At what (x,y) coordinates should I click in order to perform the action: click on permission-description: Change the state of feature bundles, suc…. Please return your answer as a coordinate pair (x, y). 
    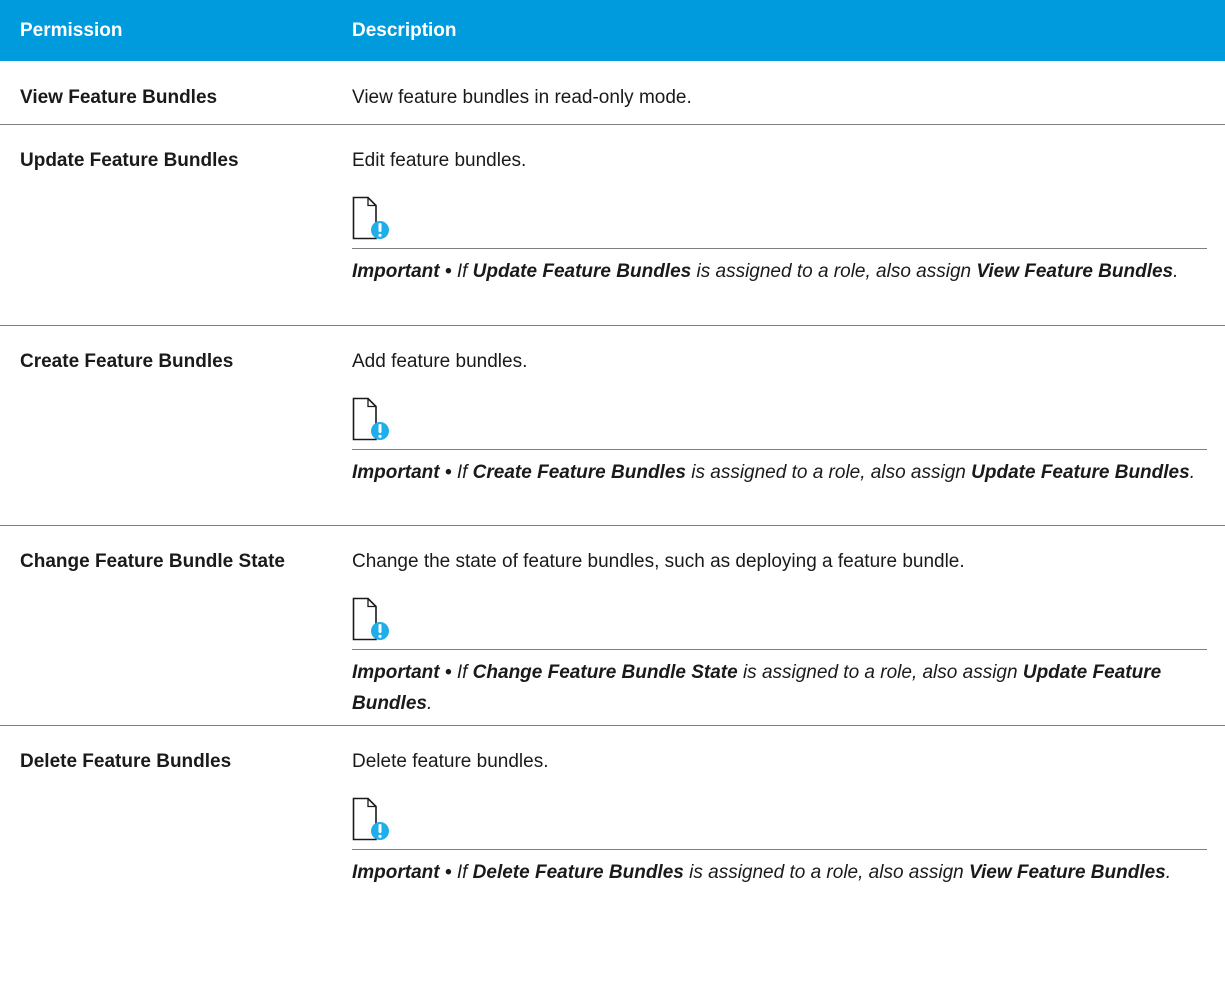
    Looking at the image, I should click on (658, 561).